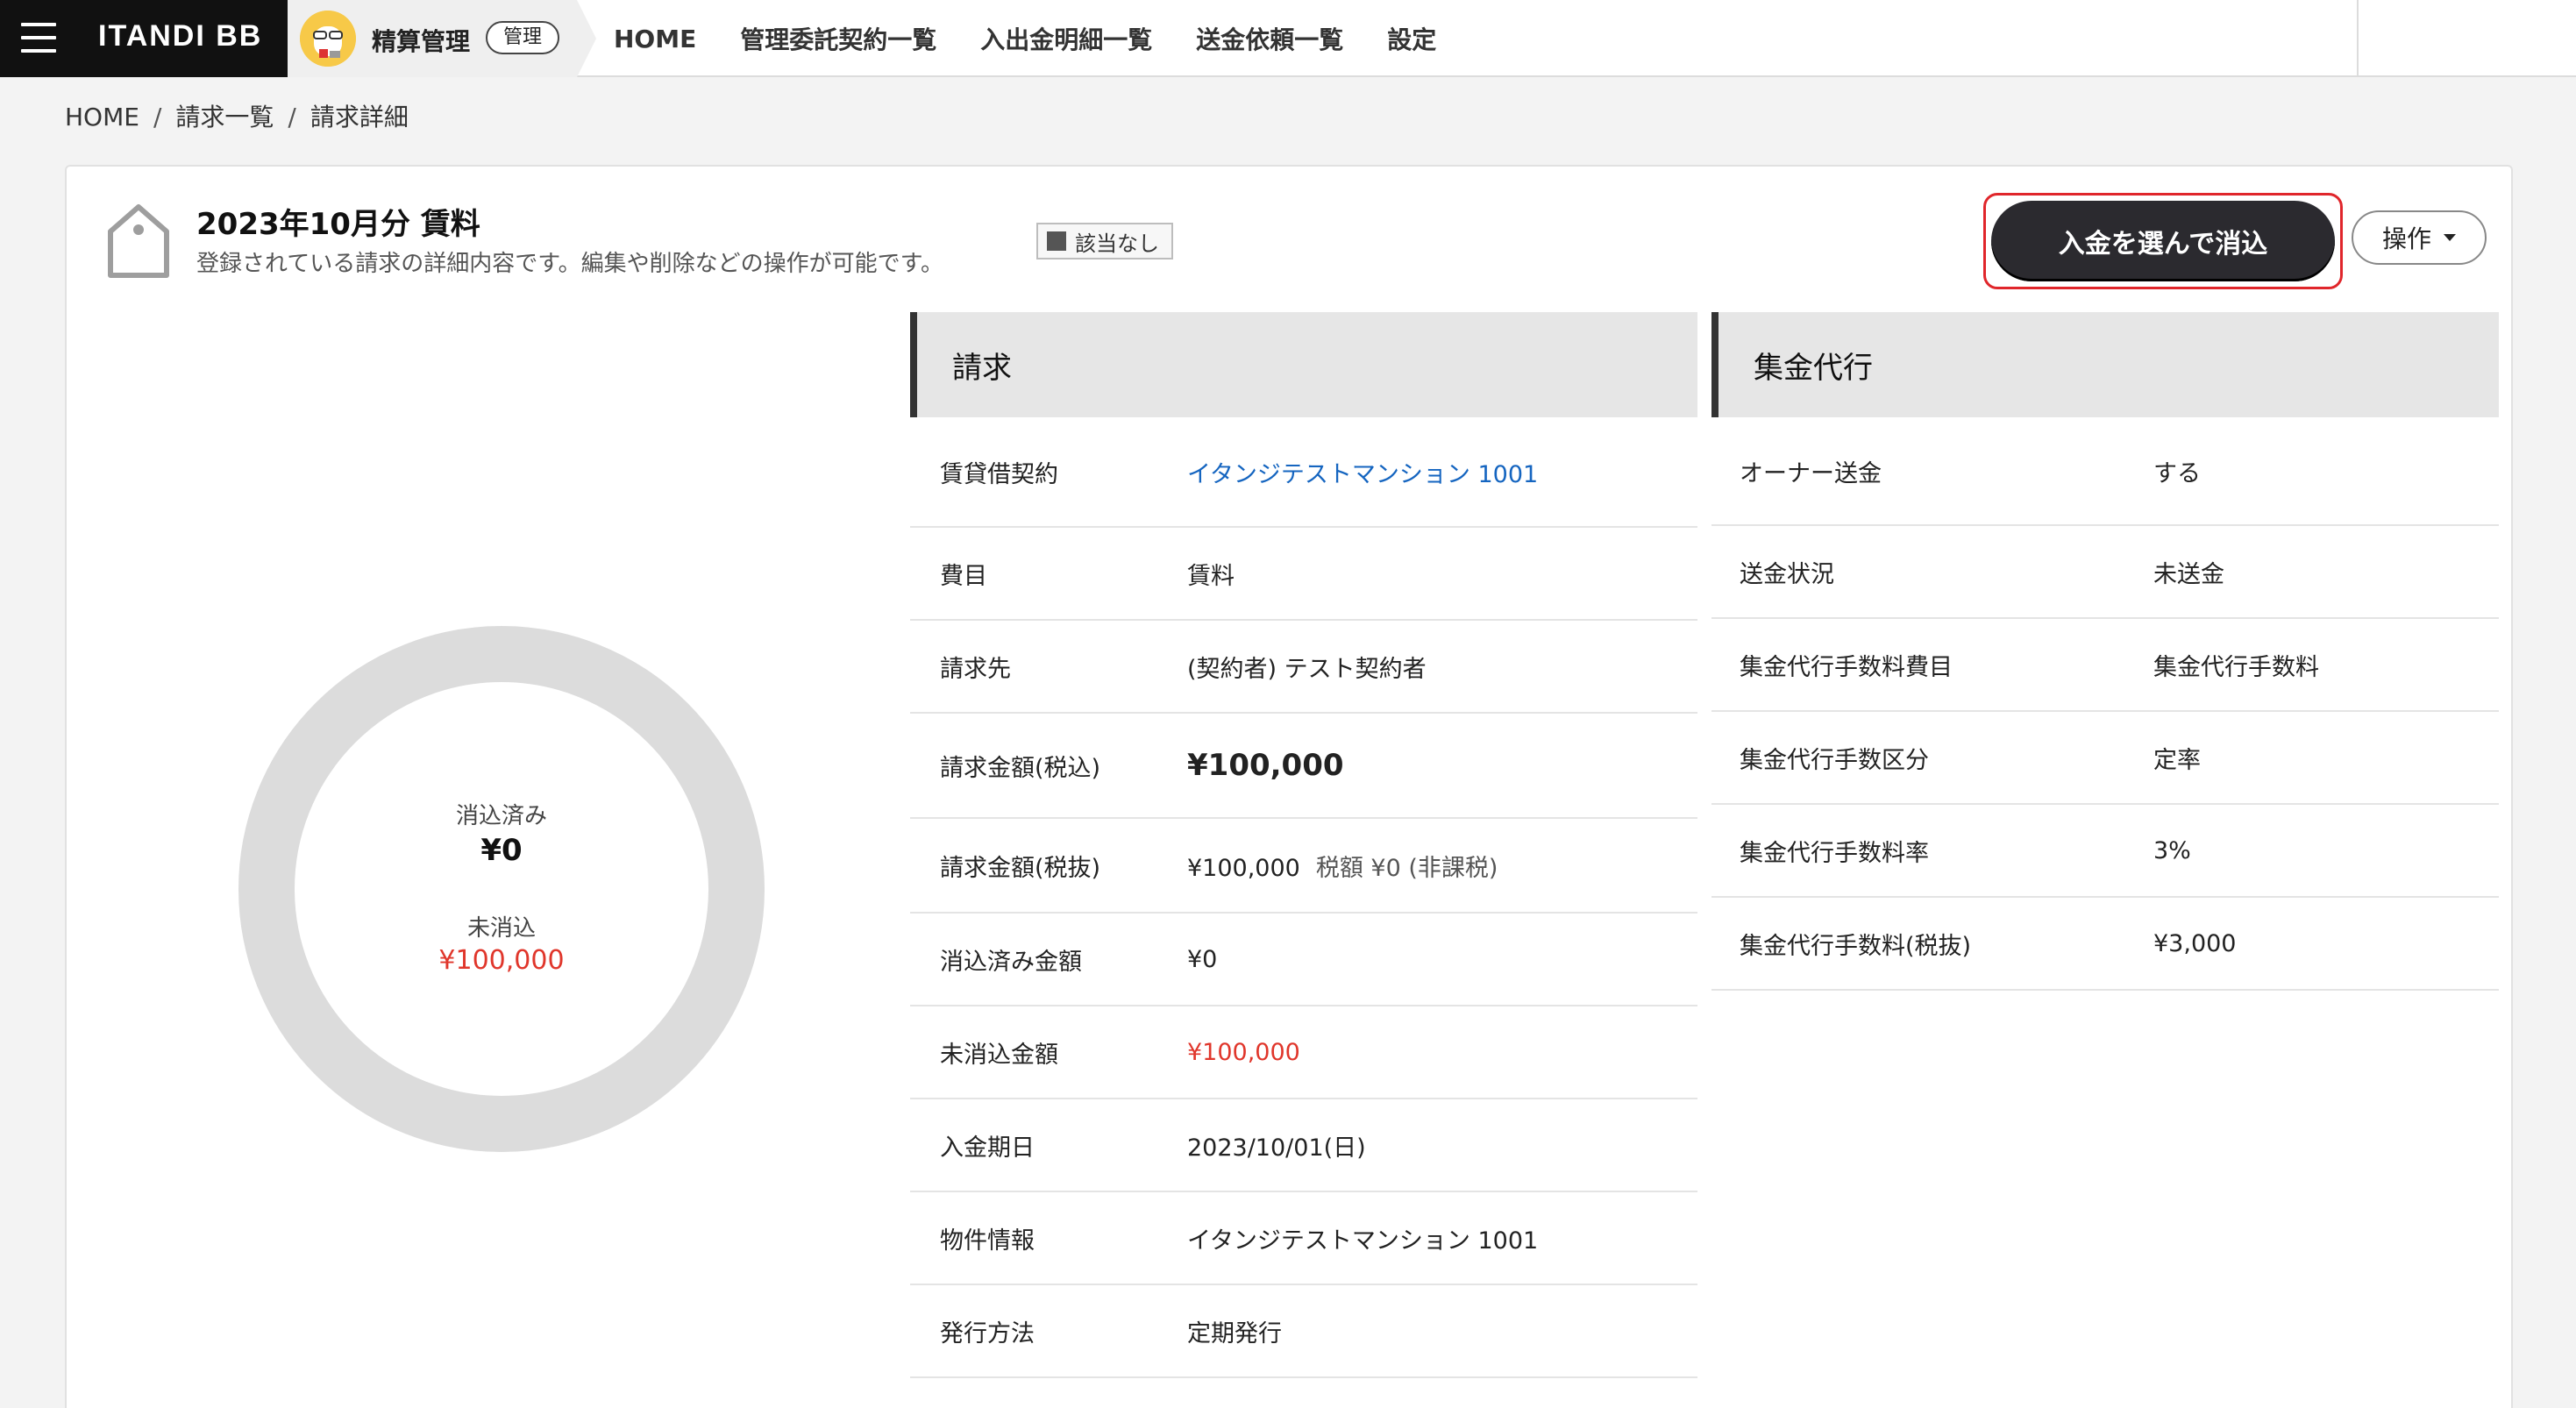 Image resolution: width=2576 pixels, height=1408 pixels. What do you see at coordinates (523, 37) in the screenshot?
I see `app-role-badge: 管理` at bounding box center [523, 37].